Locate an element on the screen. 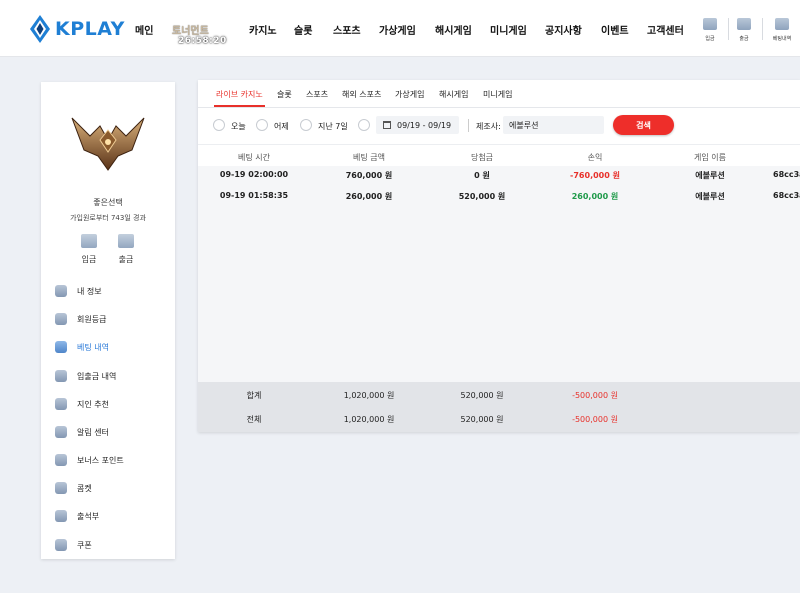 This screenshot has width=800, height=593. summary-row-total: 전체 1,020,000 원 520,000 원 -500,000 원 is located at coordinates (499, 421).